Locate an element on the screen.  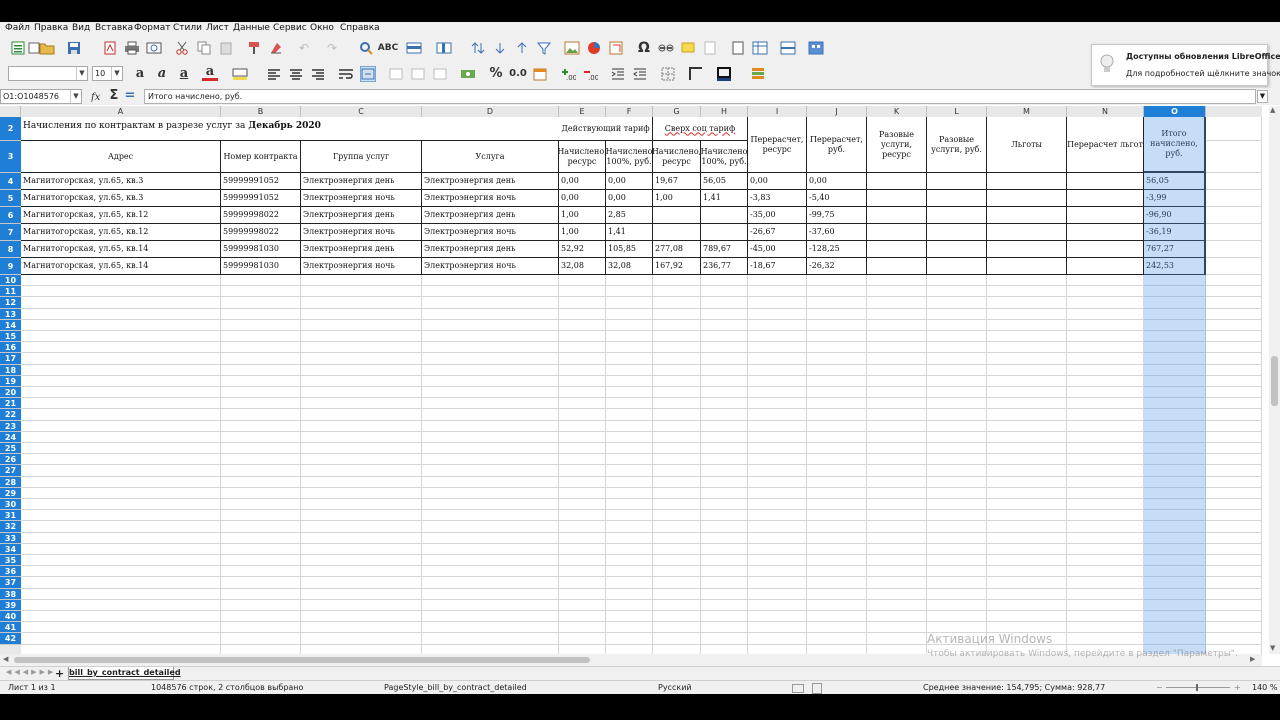
table-cell: 32,08 is located at coordinates (582, 266).